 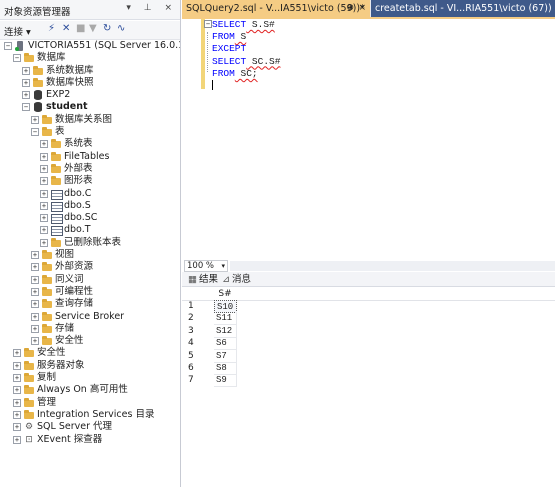 What do you see at coordinates (350, 8) in the screenshot?
I see `pin-icon: ⊕` at bounding box center [350, 8].